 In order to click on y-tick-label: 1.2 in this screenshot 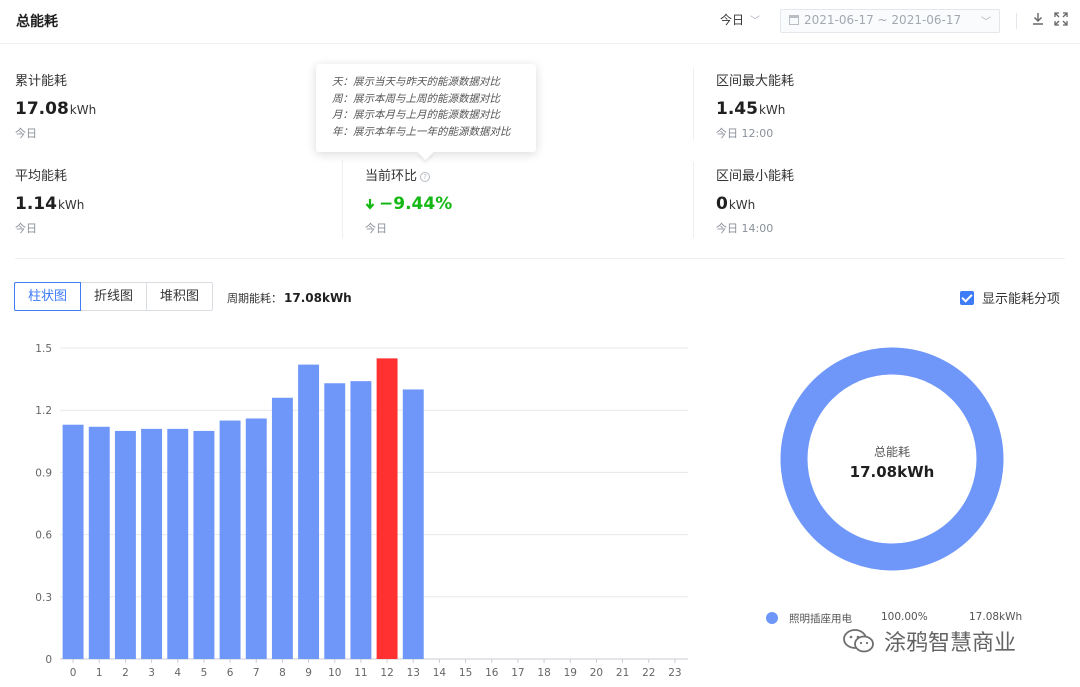, I will do `click(43, 411)`.